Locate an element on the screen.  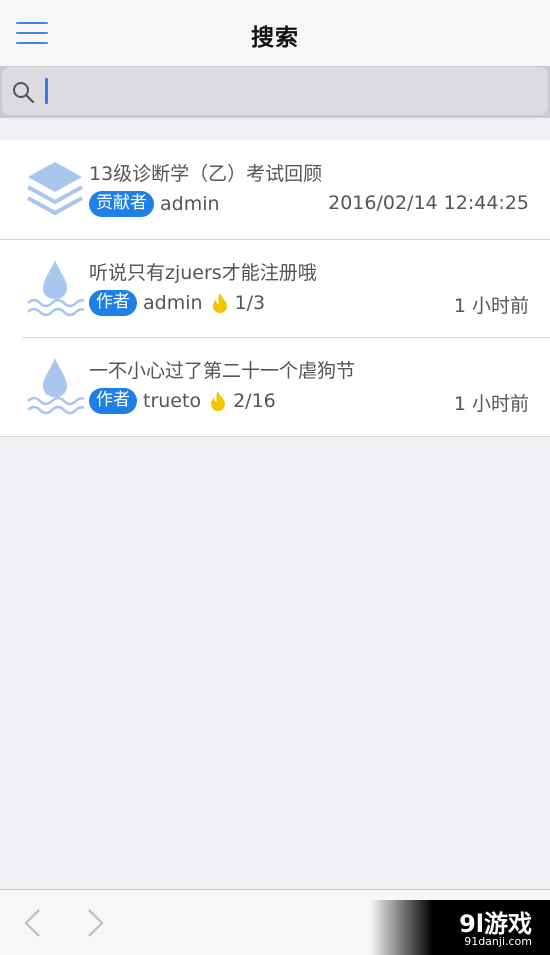
item-title: 一不小心过了第二十一个虐狗节 is located at coordinates (222, 371).